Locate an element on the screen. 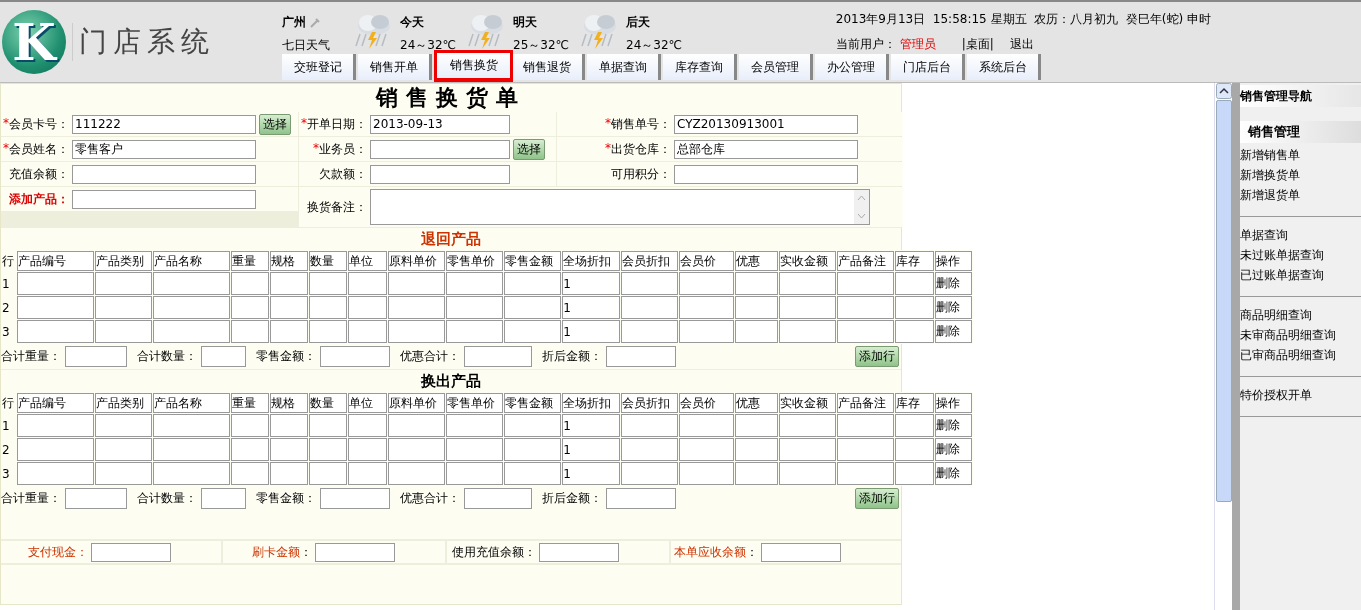  text-field: 111222 is located at coordinates (164, 124).